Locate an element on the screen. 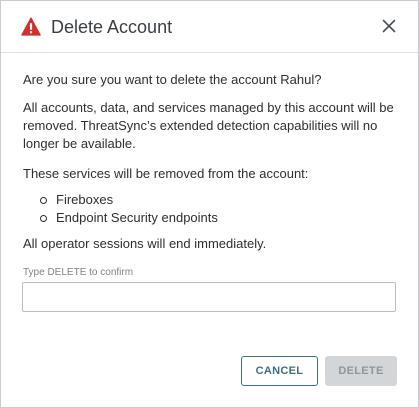 The width and height of the screenshot is (419, 408). close-button is located at coordinates (389, 26).